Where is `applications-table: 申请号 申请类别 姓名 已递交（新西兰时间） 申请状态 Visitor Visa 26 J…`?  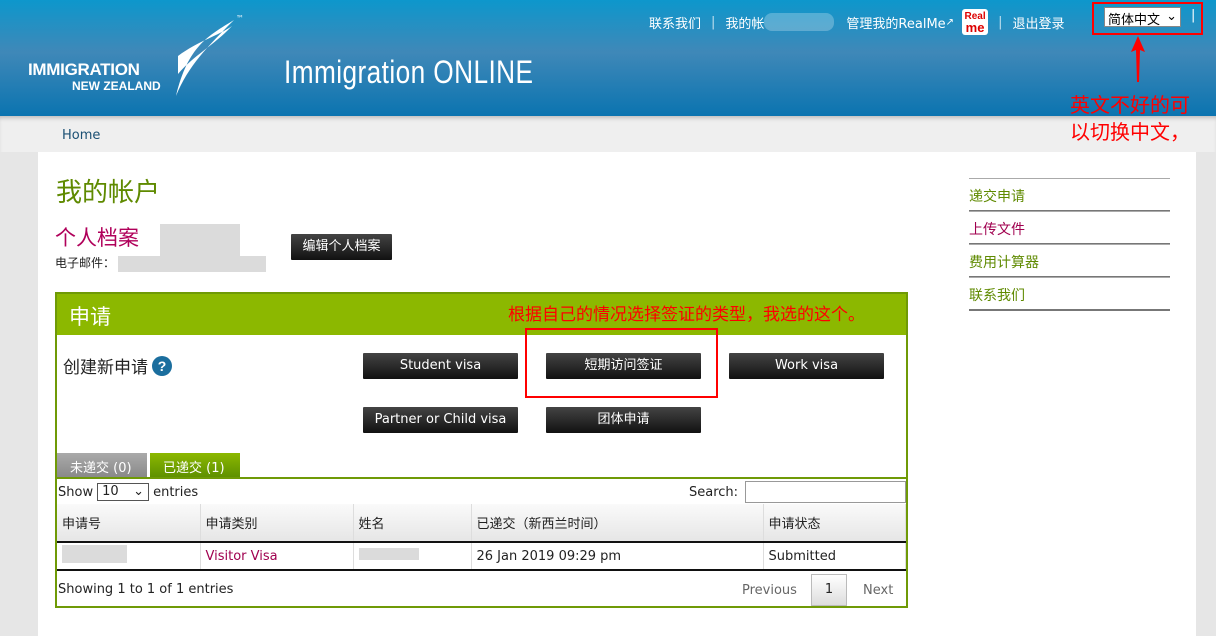 applications-table: 申请号 申请类别 姓名 已递交（新西兰时间） 申请状态 Visitor Visa 26 J… is located at coordinates (481, 537).